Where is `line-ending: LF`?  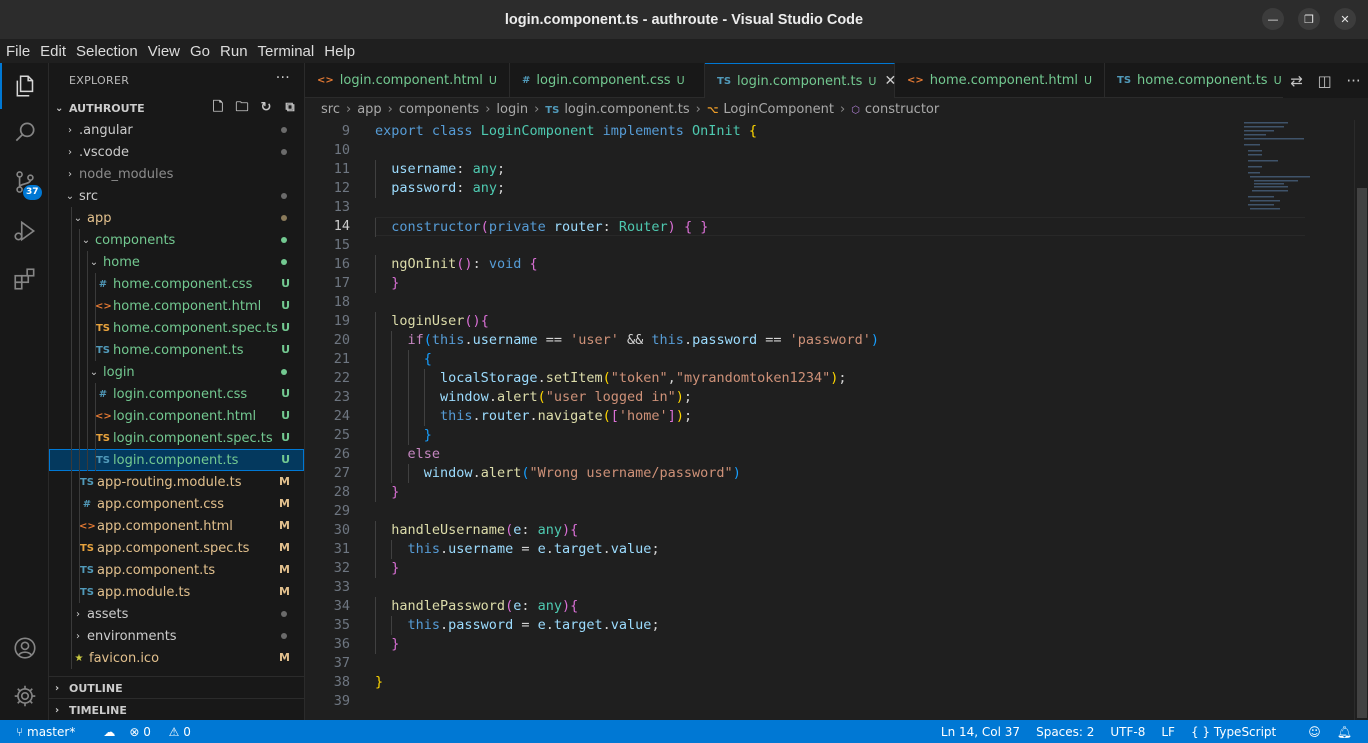 line-ending: LF is located at coordinates (1168, 732).